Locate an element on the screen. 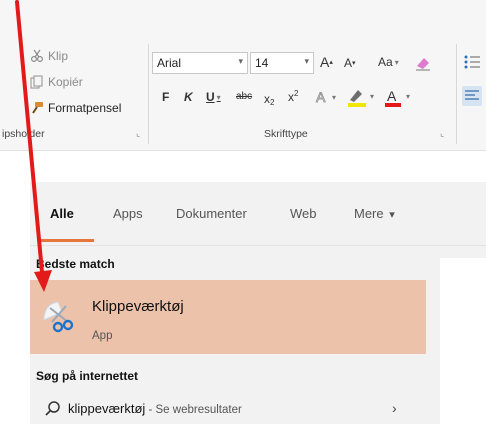  highlight-color-icon: ▾ is located at coordinates (363, 97).